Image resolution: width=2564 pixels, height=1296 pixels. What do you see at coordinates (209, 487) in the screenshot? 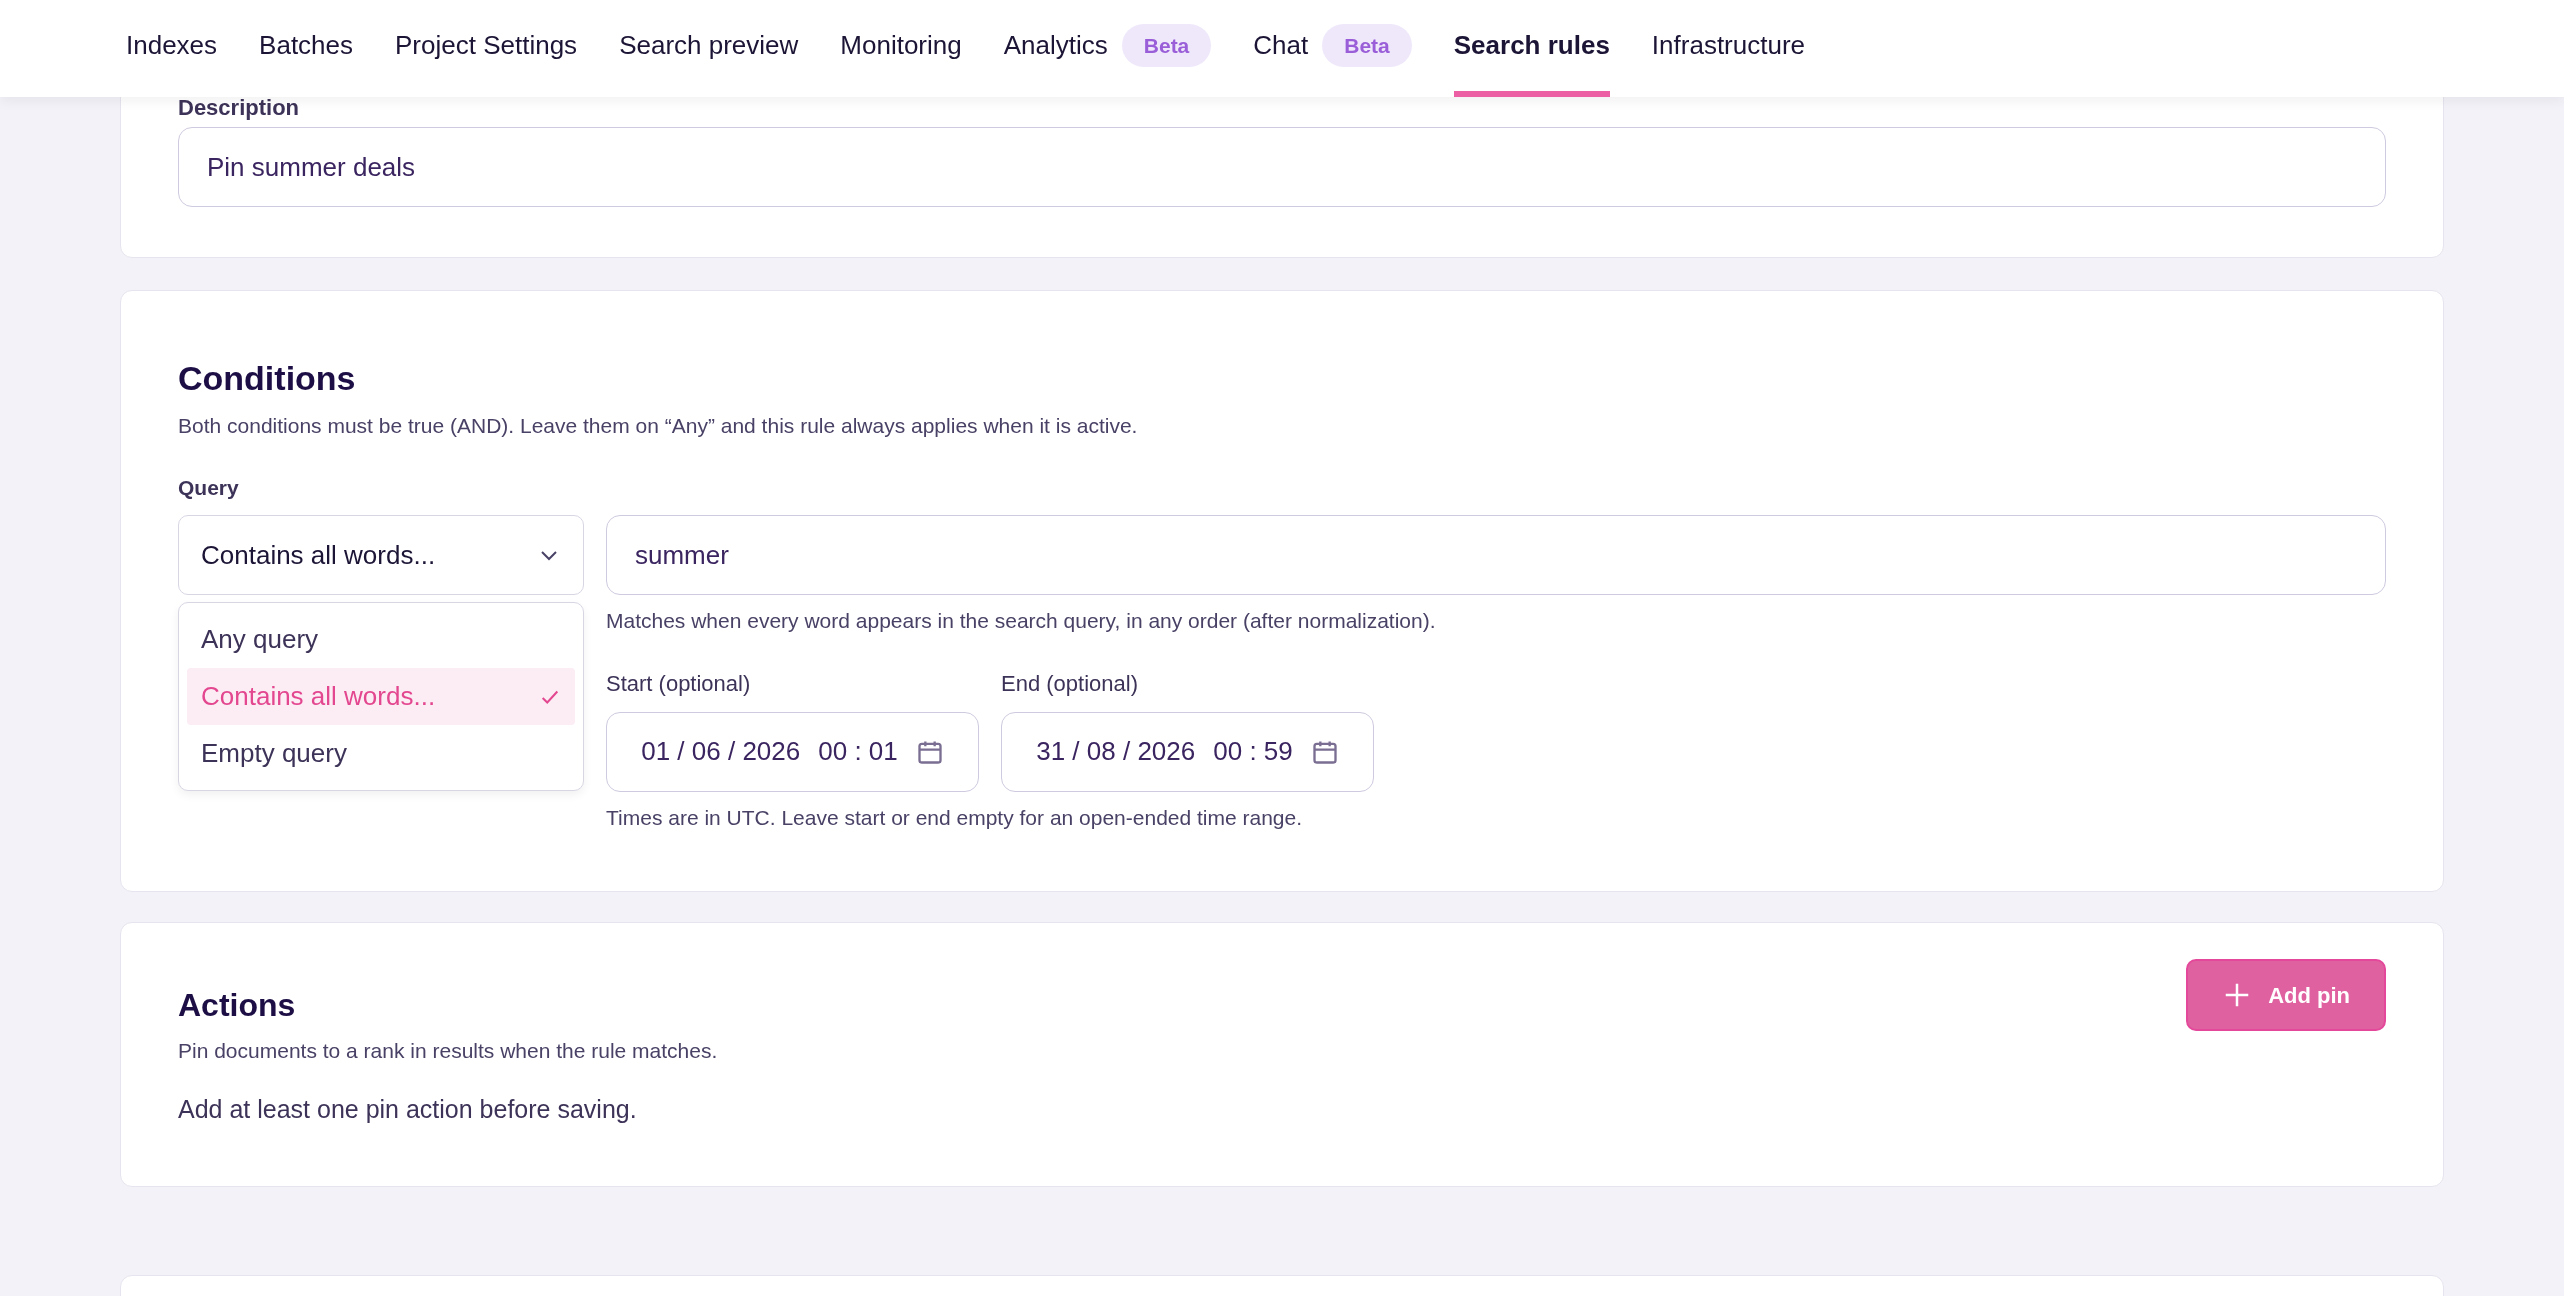
I see `field-label: Query` at bounding box center [209, 487].